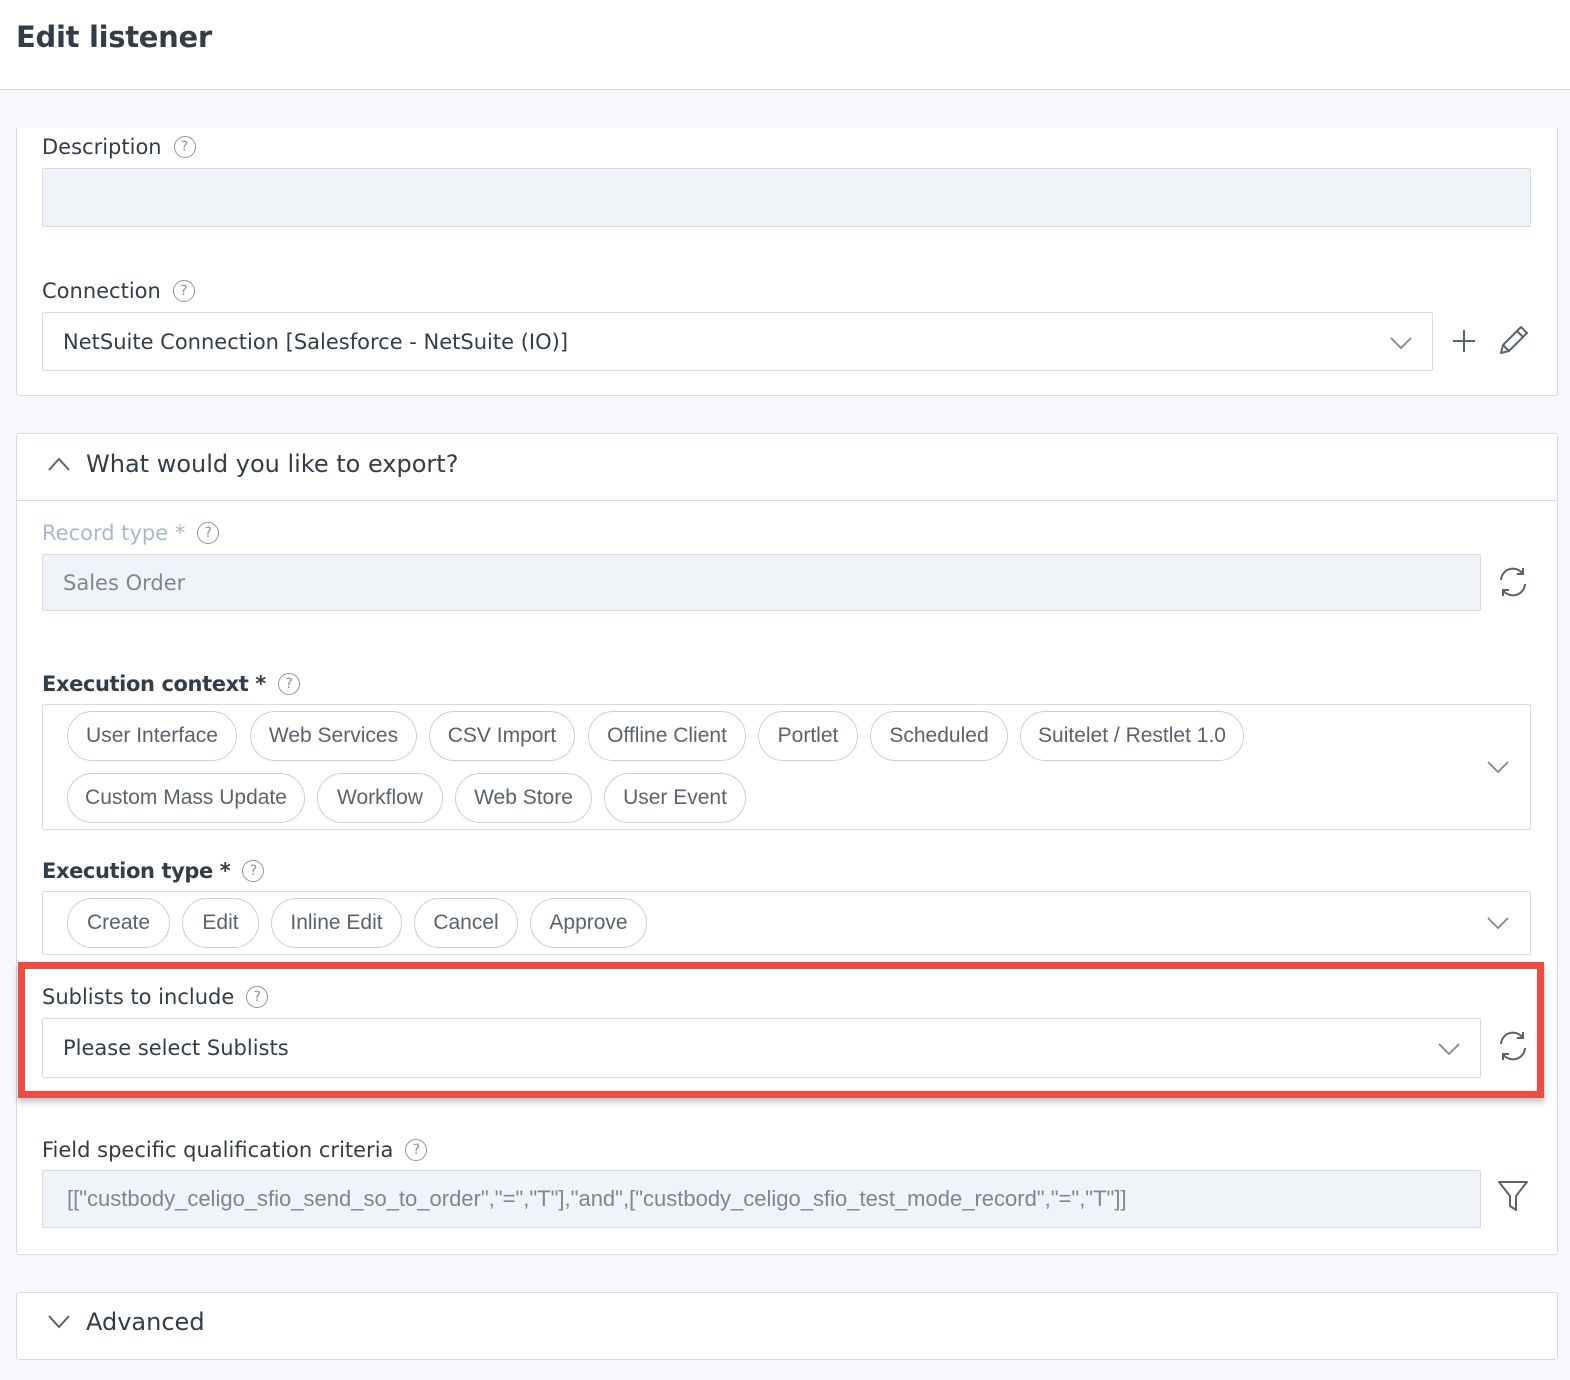 Image resolution: width=1570 pixels, height=1380 pixels. Describe the element at coordinates (1132, 736) in the screenshot. I see `chip-suitelet-restlet: Suitelet / Restlet 1.0` at that location.